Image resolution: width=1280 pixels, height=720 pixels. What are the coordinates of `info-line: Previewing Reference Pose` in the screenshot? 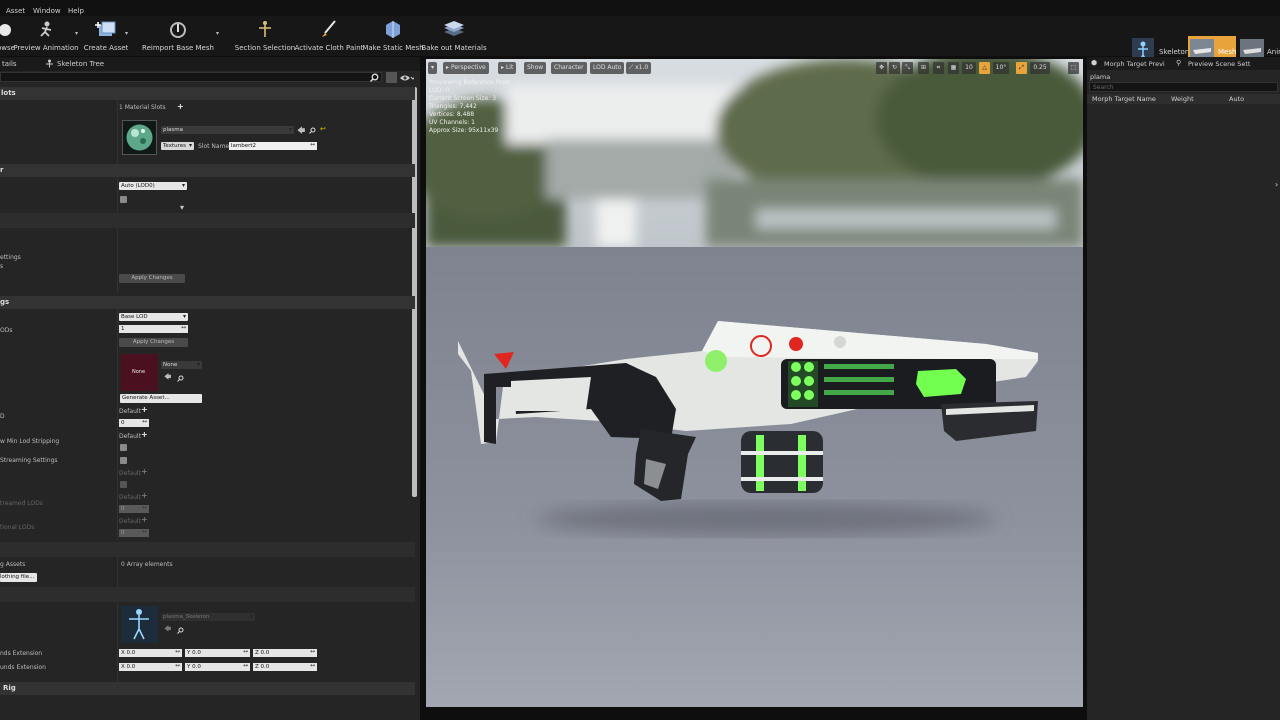 It's located at (469, 82).